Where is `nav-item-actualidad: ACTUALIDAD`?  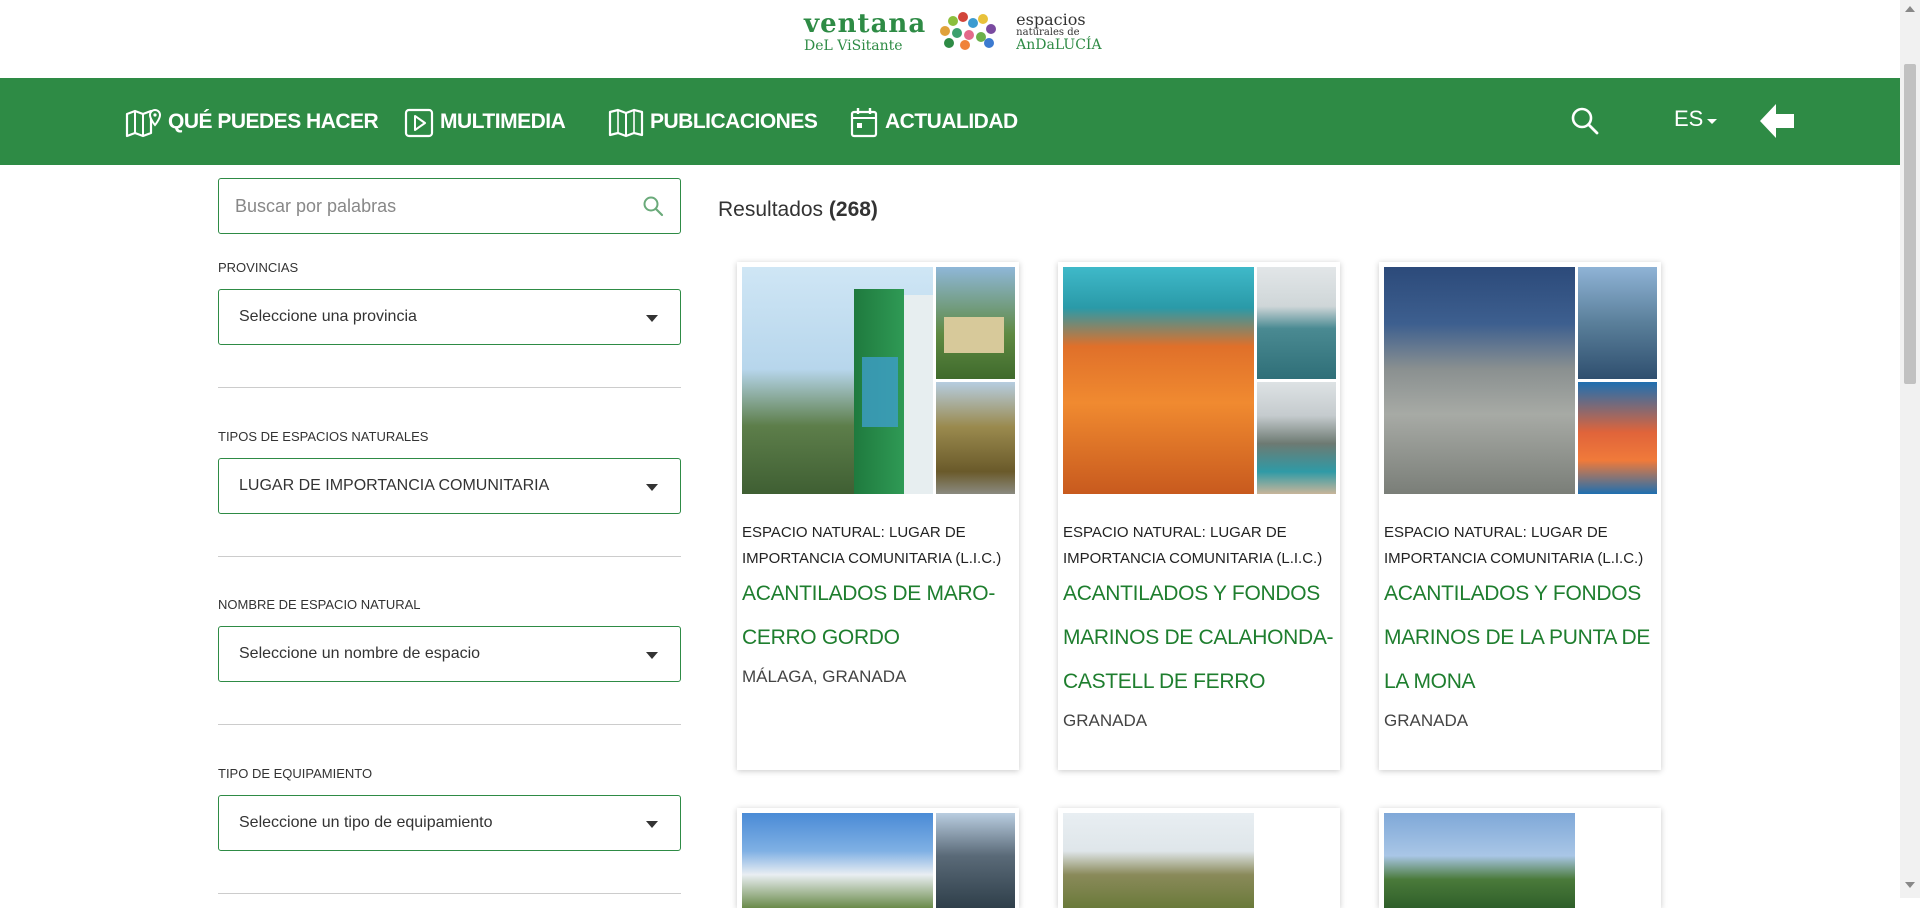
nav-item-actualidad: ACTUALIDAD is located at coordinates (933, 121).